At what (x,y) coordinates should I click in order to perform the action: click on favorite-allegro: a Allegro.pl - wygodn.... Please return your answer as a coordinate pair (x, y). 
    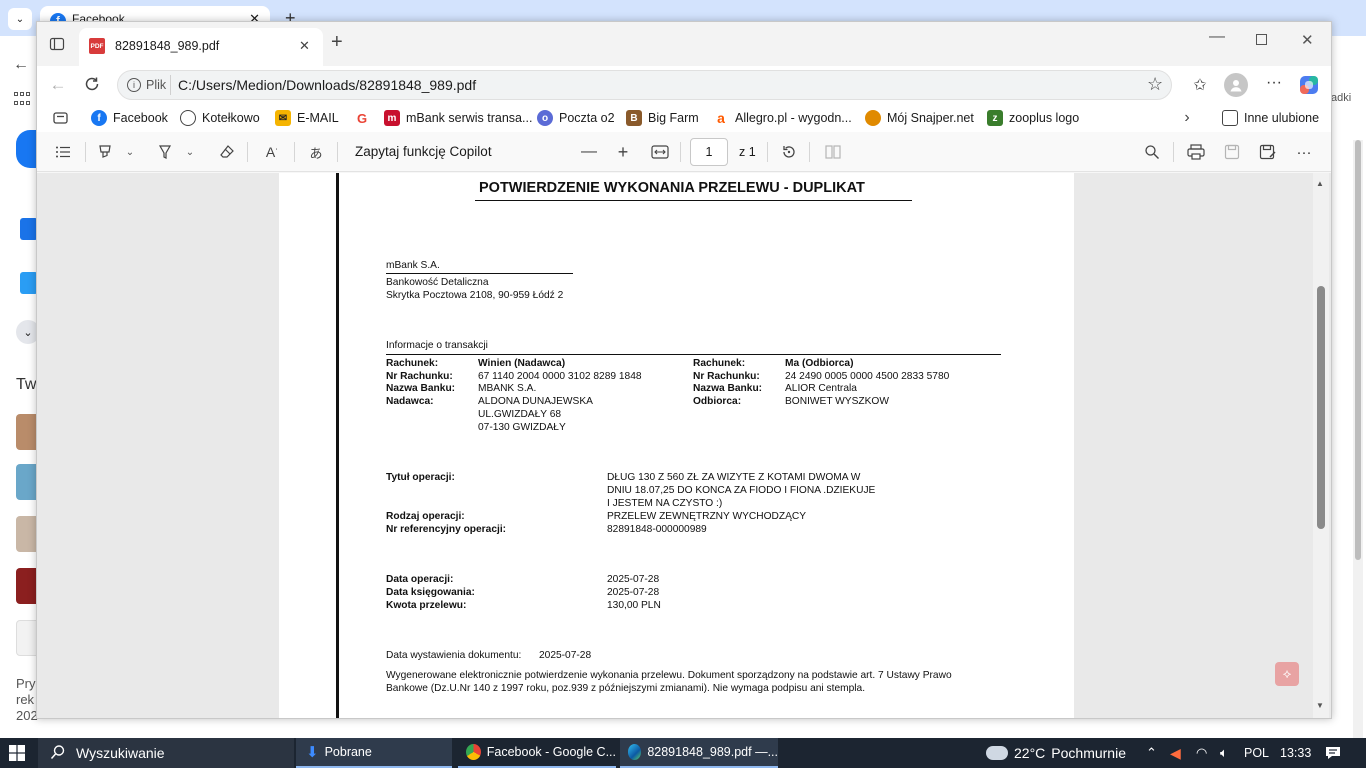
    Looking at the image, I should click on (782, 118).